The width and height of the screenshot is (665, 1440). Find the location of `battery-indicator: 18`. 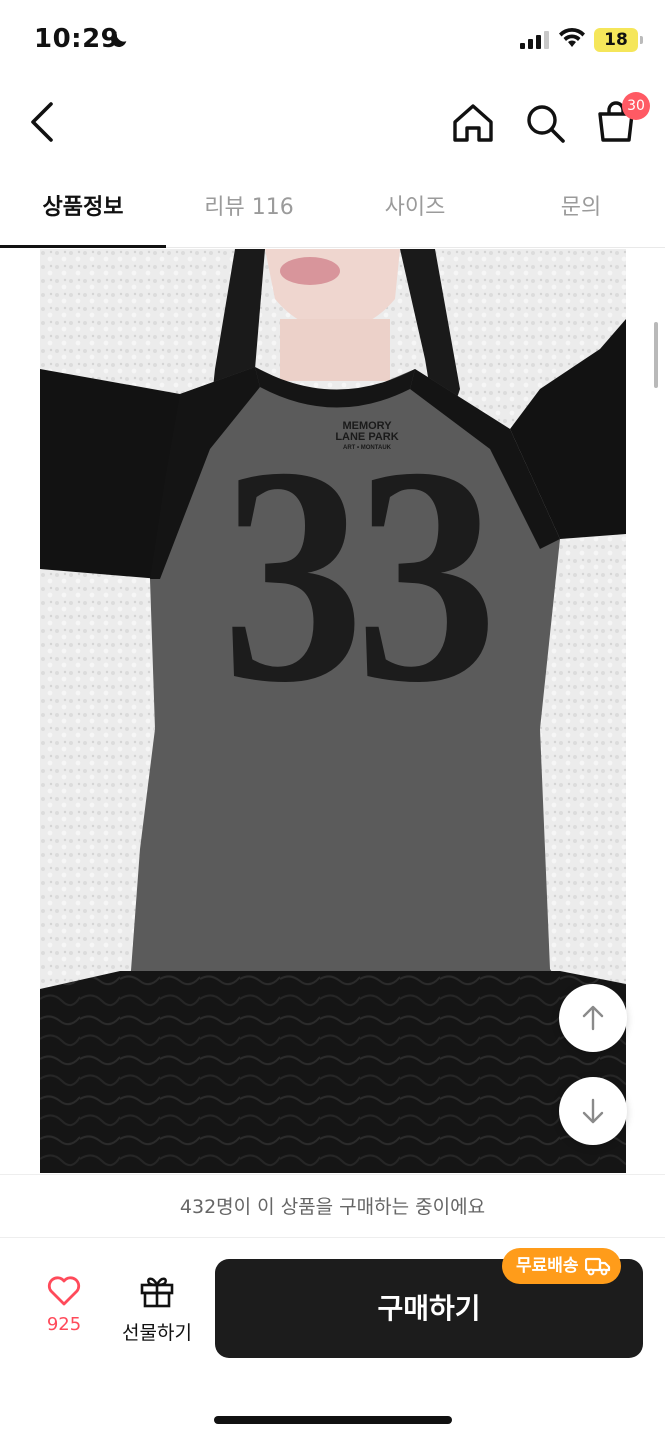

battery-indicator: 18 is located at coordinates (616, 40).